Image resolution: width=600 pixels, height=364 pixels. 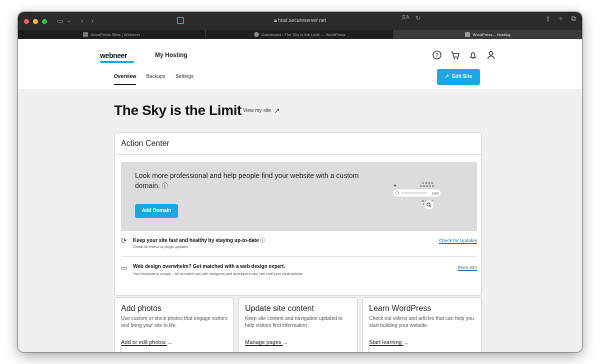 What do you see at coordinates (405, 19) in the screenshot?
I see `translate-icon: 文A` at bounding box center [405, 19].